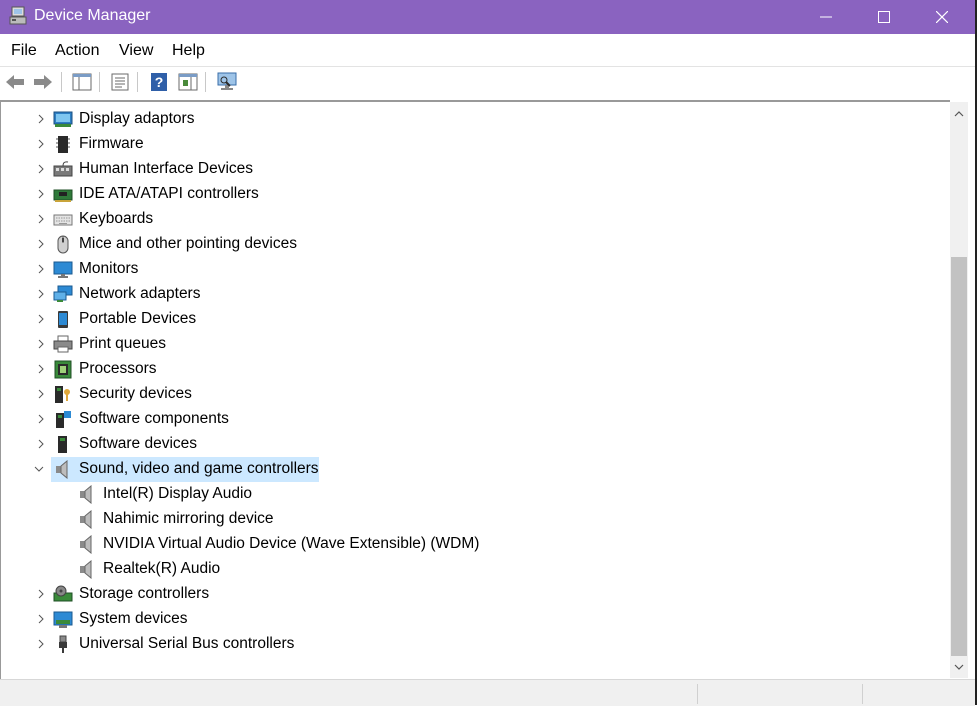  I want to click on tree-node-label: Keyboards, so click(116, 218).